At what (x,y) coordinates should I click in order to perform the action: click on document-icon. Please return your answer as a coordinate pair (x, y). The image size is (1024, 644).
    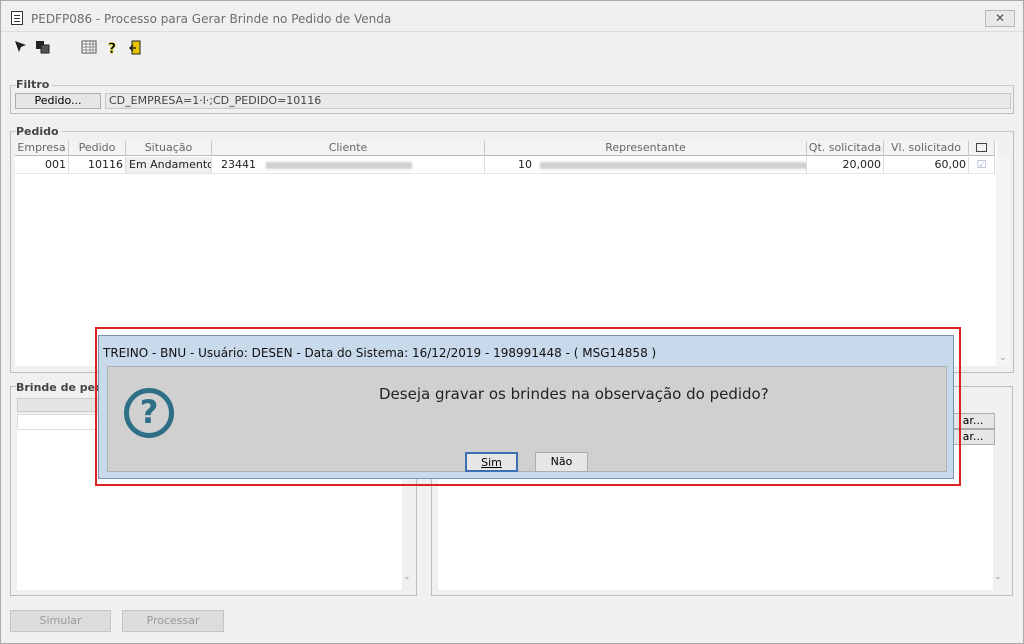
    Looking at the image, I should click on (17, 18).